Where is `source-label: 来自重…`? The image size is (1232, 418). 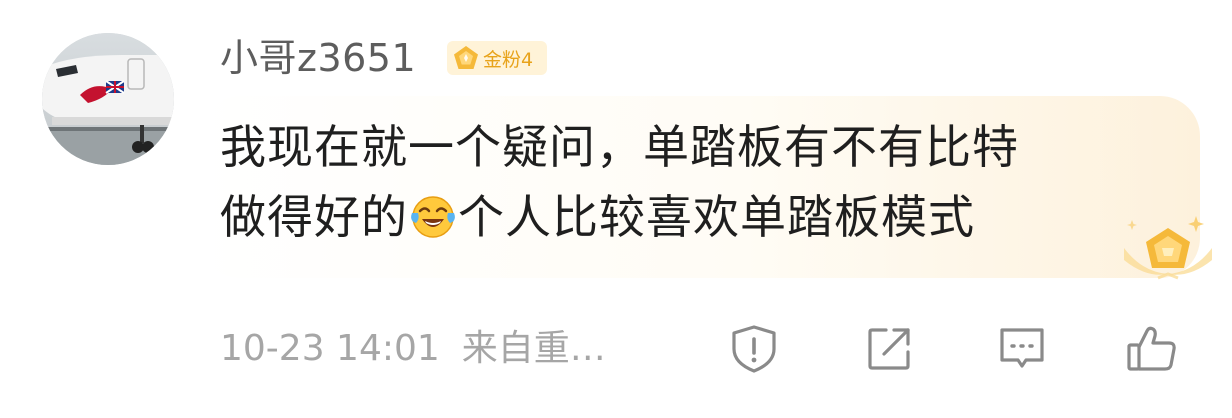 source-label: 来自重… is located at coordinates (533, 348).